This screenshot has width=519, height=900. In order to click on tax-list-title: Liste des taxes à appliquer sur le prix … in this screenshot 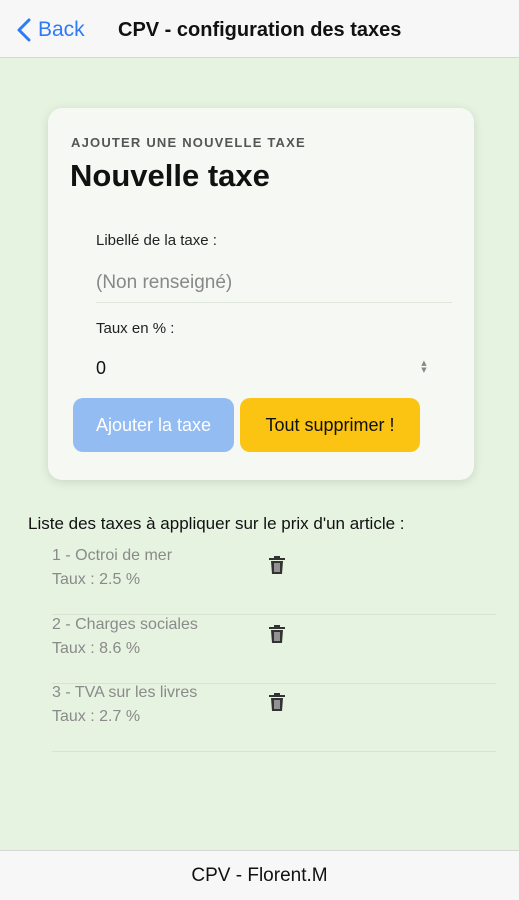, I will do `click(216, 523)`.